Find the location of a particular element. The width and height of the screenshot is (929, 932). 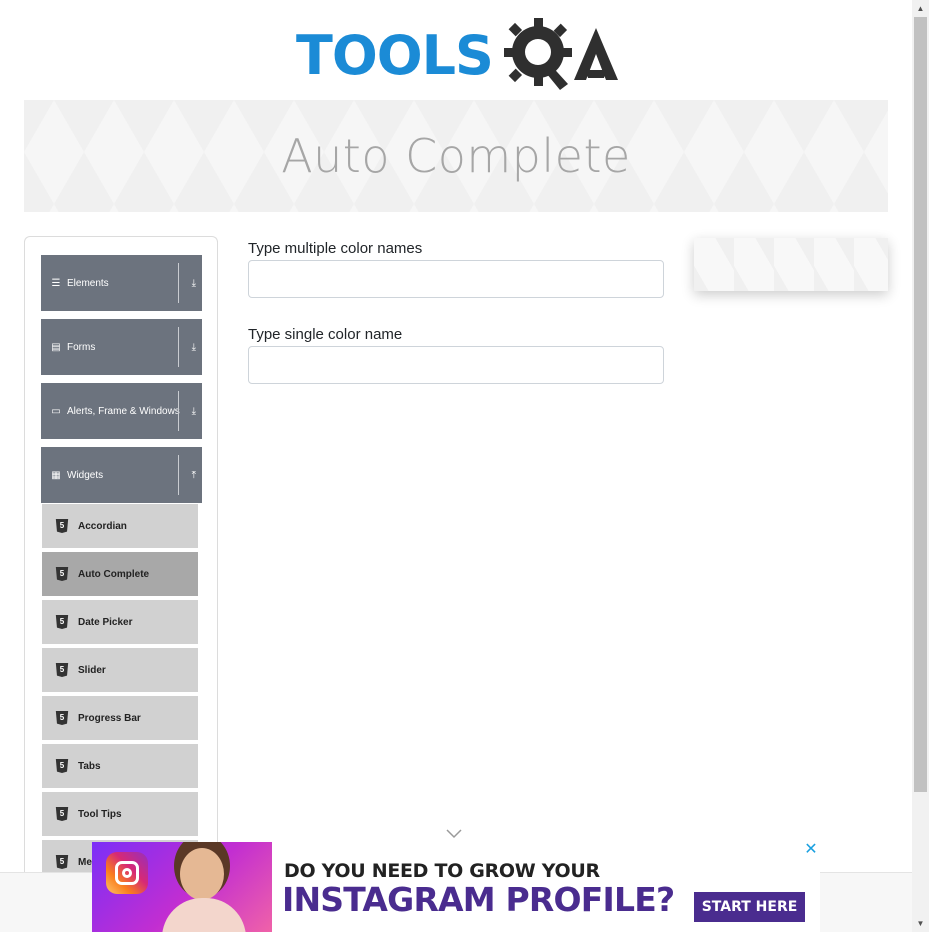

sidebar-group-label: Widgets is located at coordinates (85, 475).